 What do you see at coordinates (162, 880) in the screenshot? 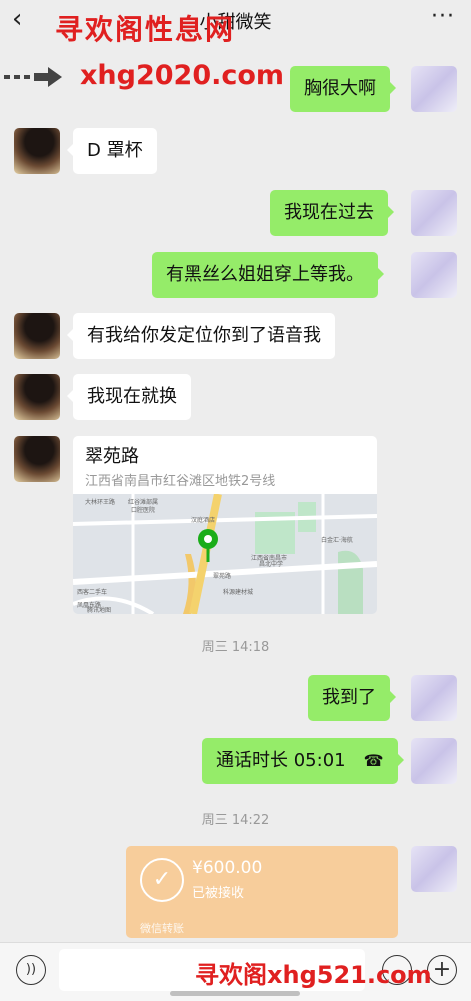
I see `check-icon: ✓` at bounding box center [162, 880].